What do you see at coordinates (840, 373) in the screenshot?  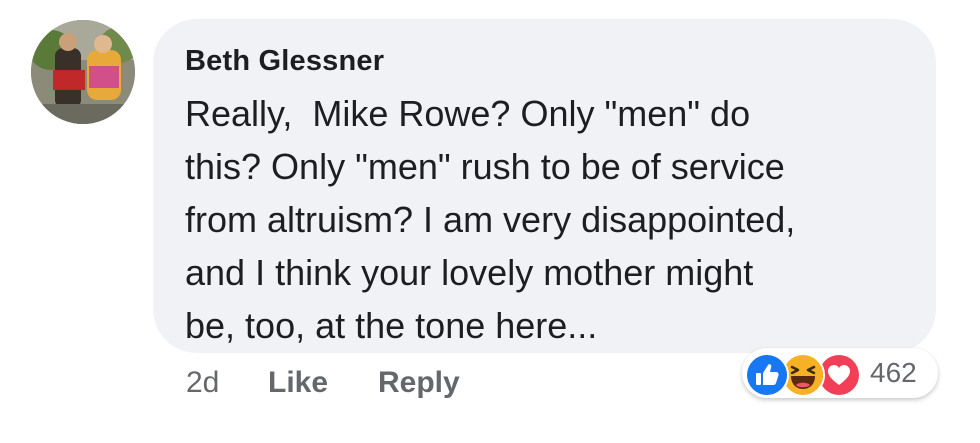 I see `reactions-summary: 462` at bounding box center [840, 373].